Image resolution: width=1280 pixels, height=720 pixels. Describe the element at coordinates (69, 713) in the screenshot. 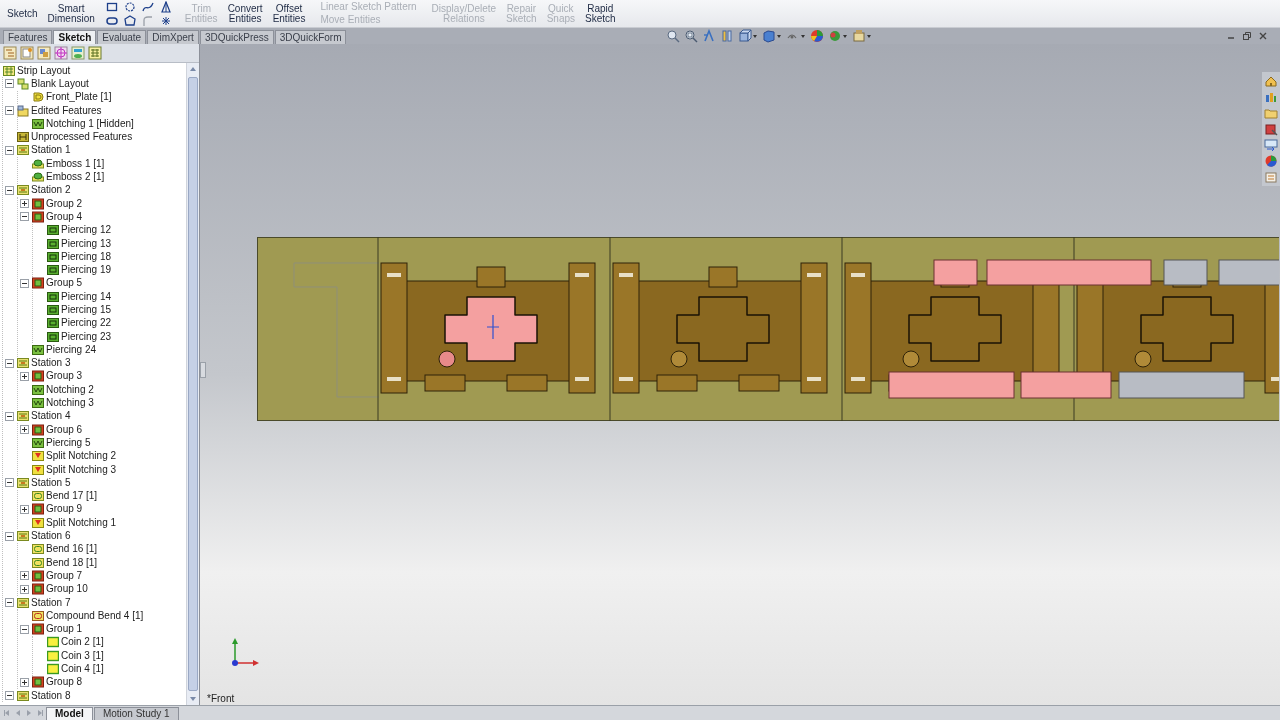

I see `tab: Model` at that location.